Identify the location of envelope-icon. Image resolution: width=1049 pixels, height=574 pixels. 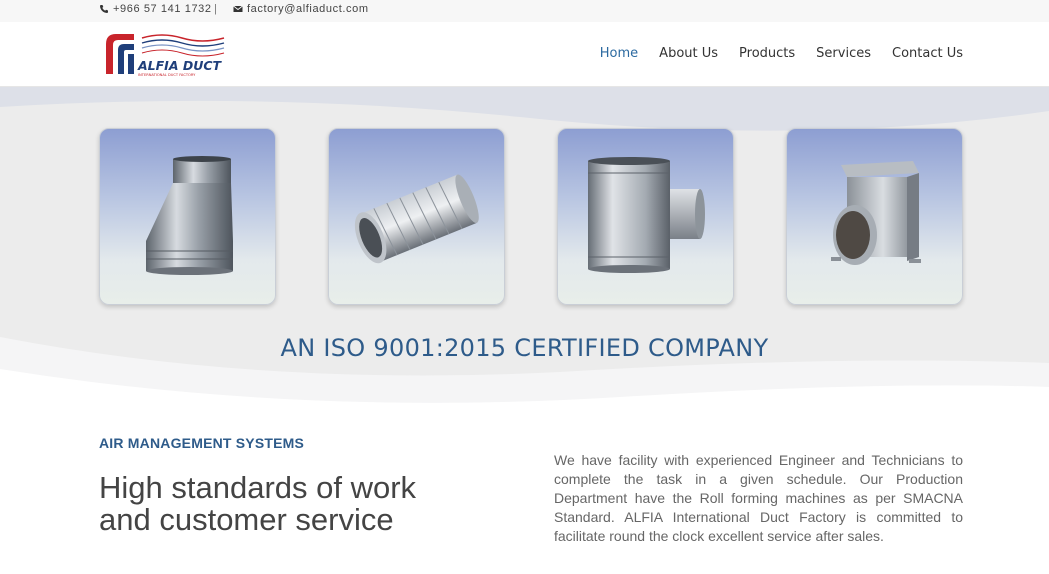
(238, 8).